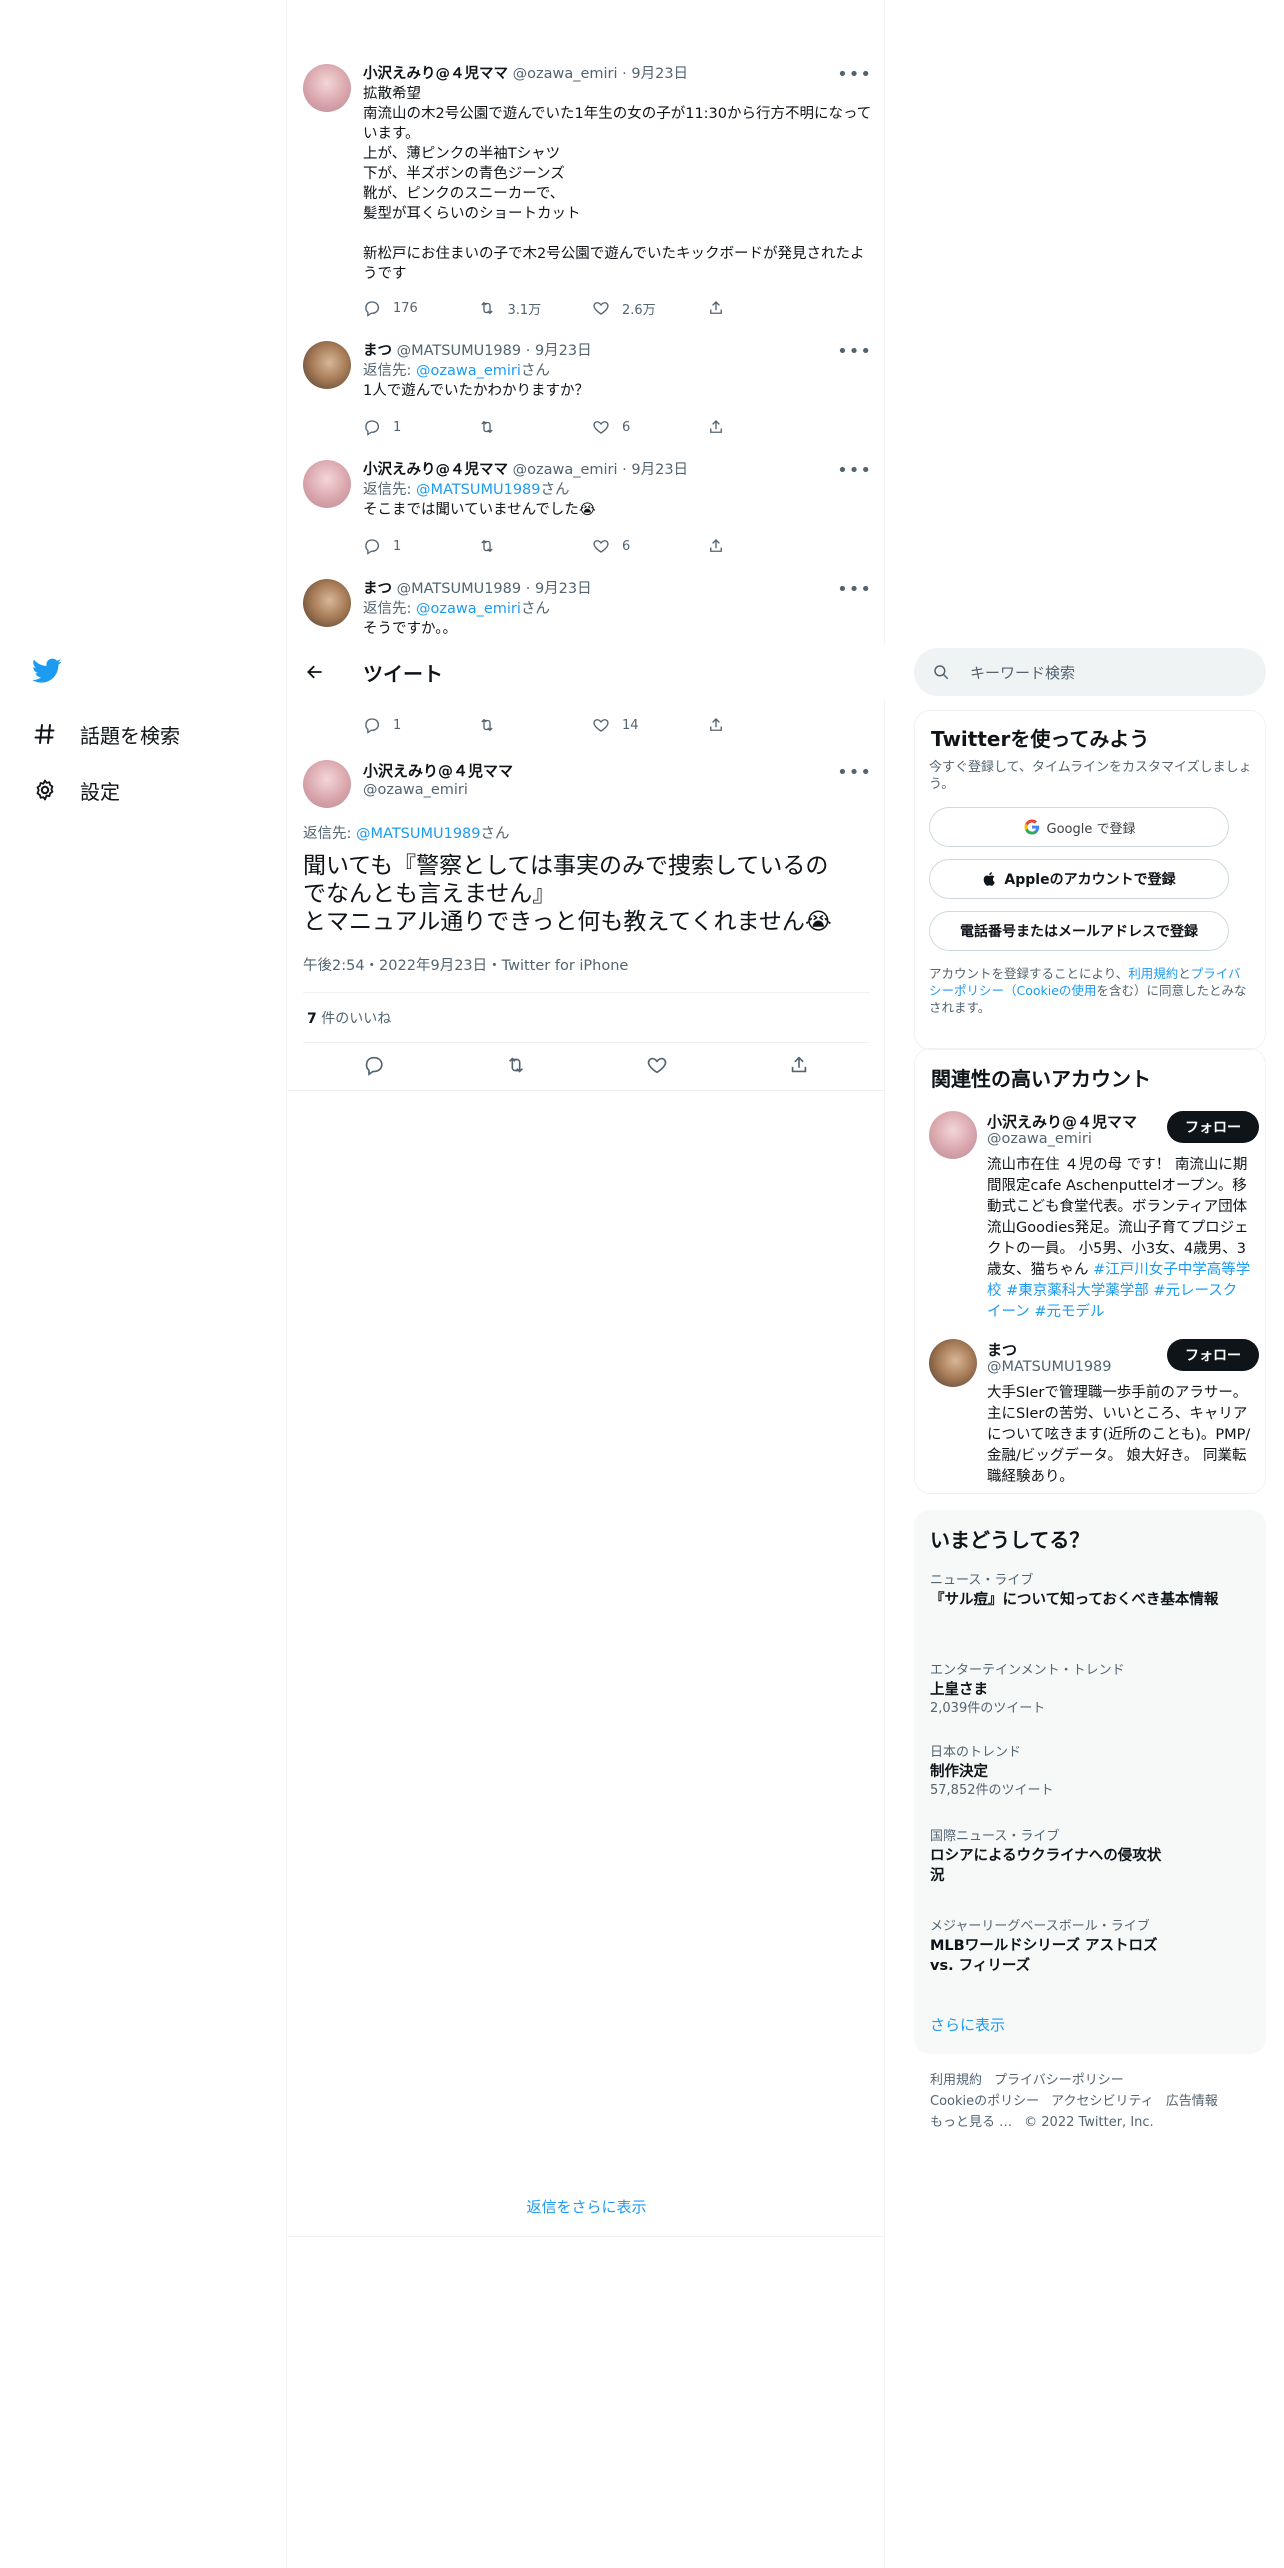 This screenshot has height=2568, width=1284. What do you see at coordinates (984, 2101) in the screenshot?
I see `footer-cookie-link: Cookieのポリシー` at bounding box center [984, 2101].